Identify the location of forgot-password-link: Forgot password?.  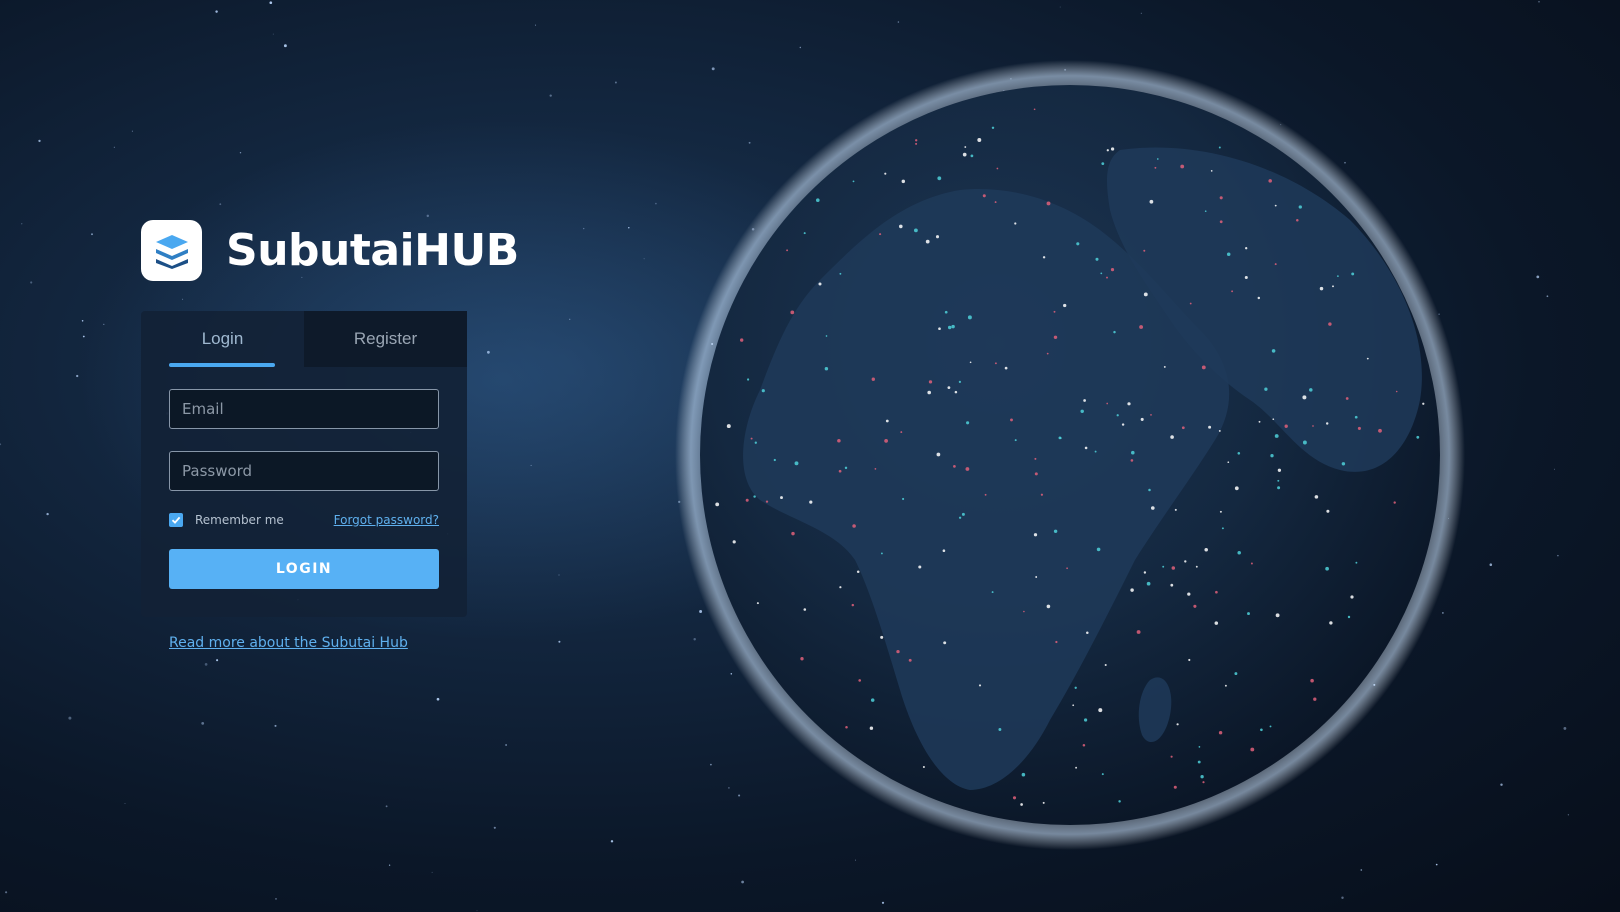
(386, 520).